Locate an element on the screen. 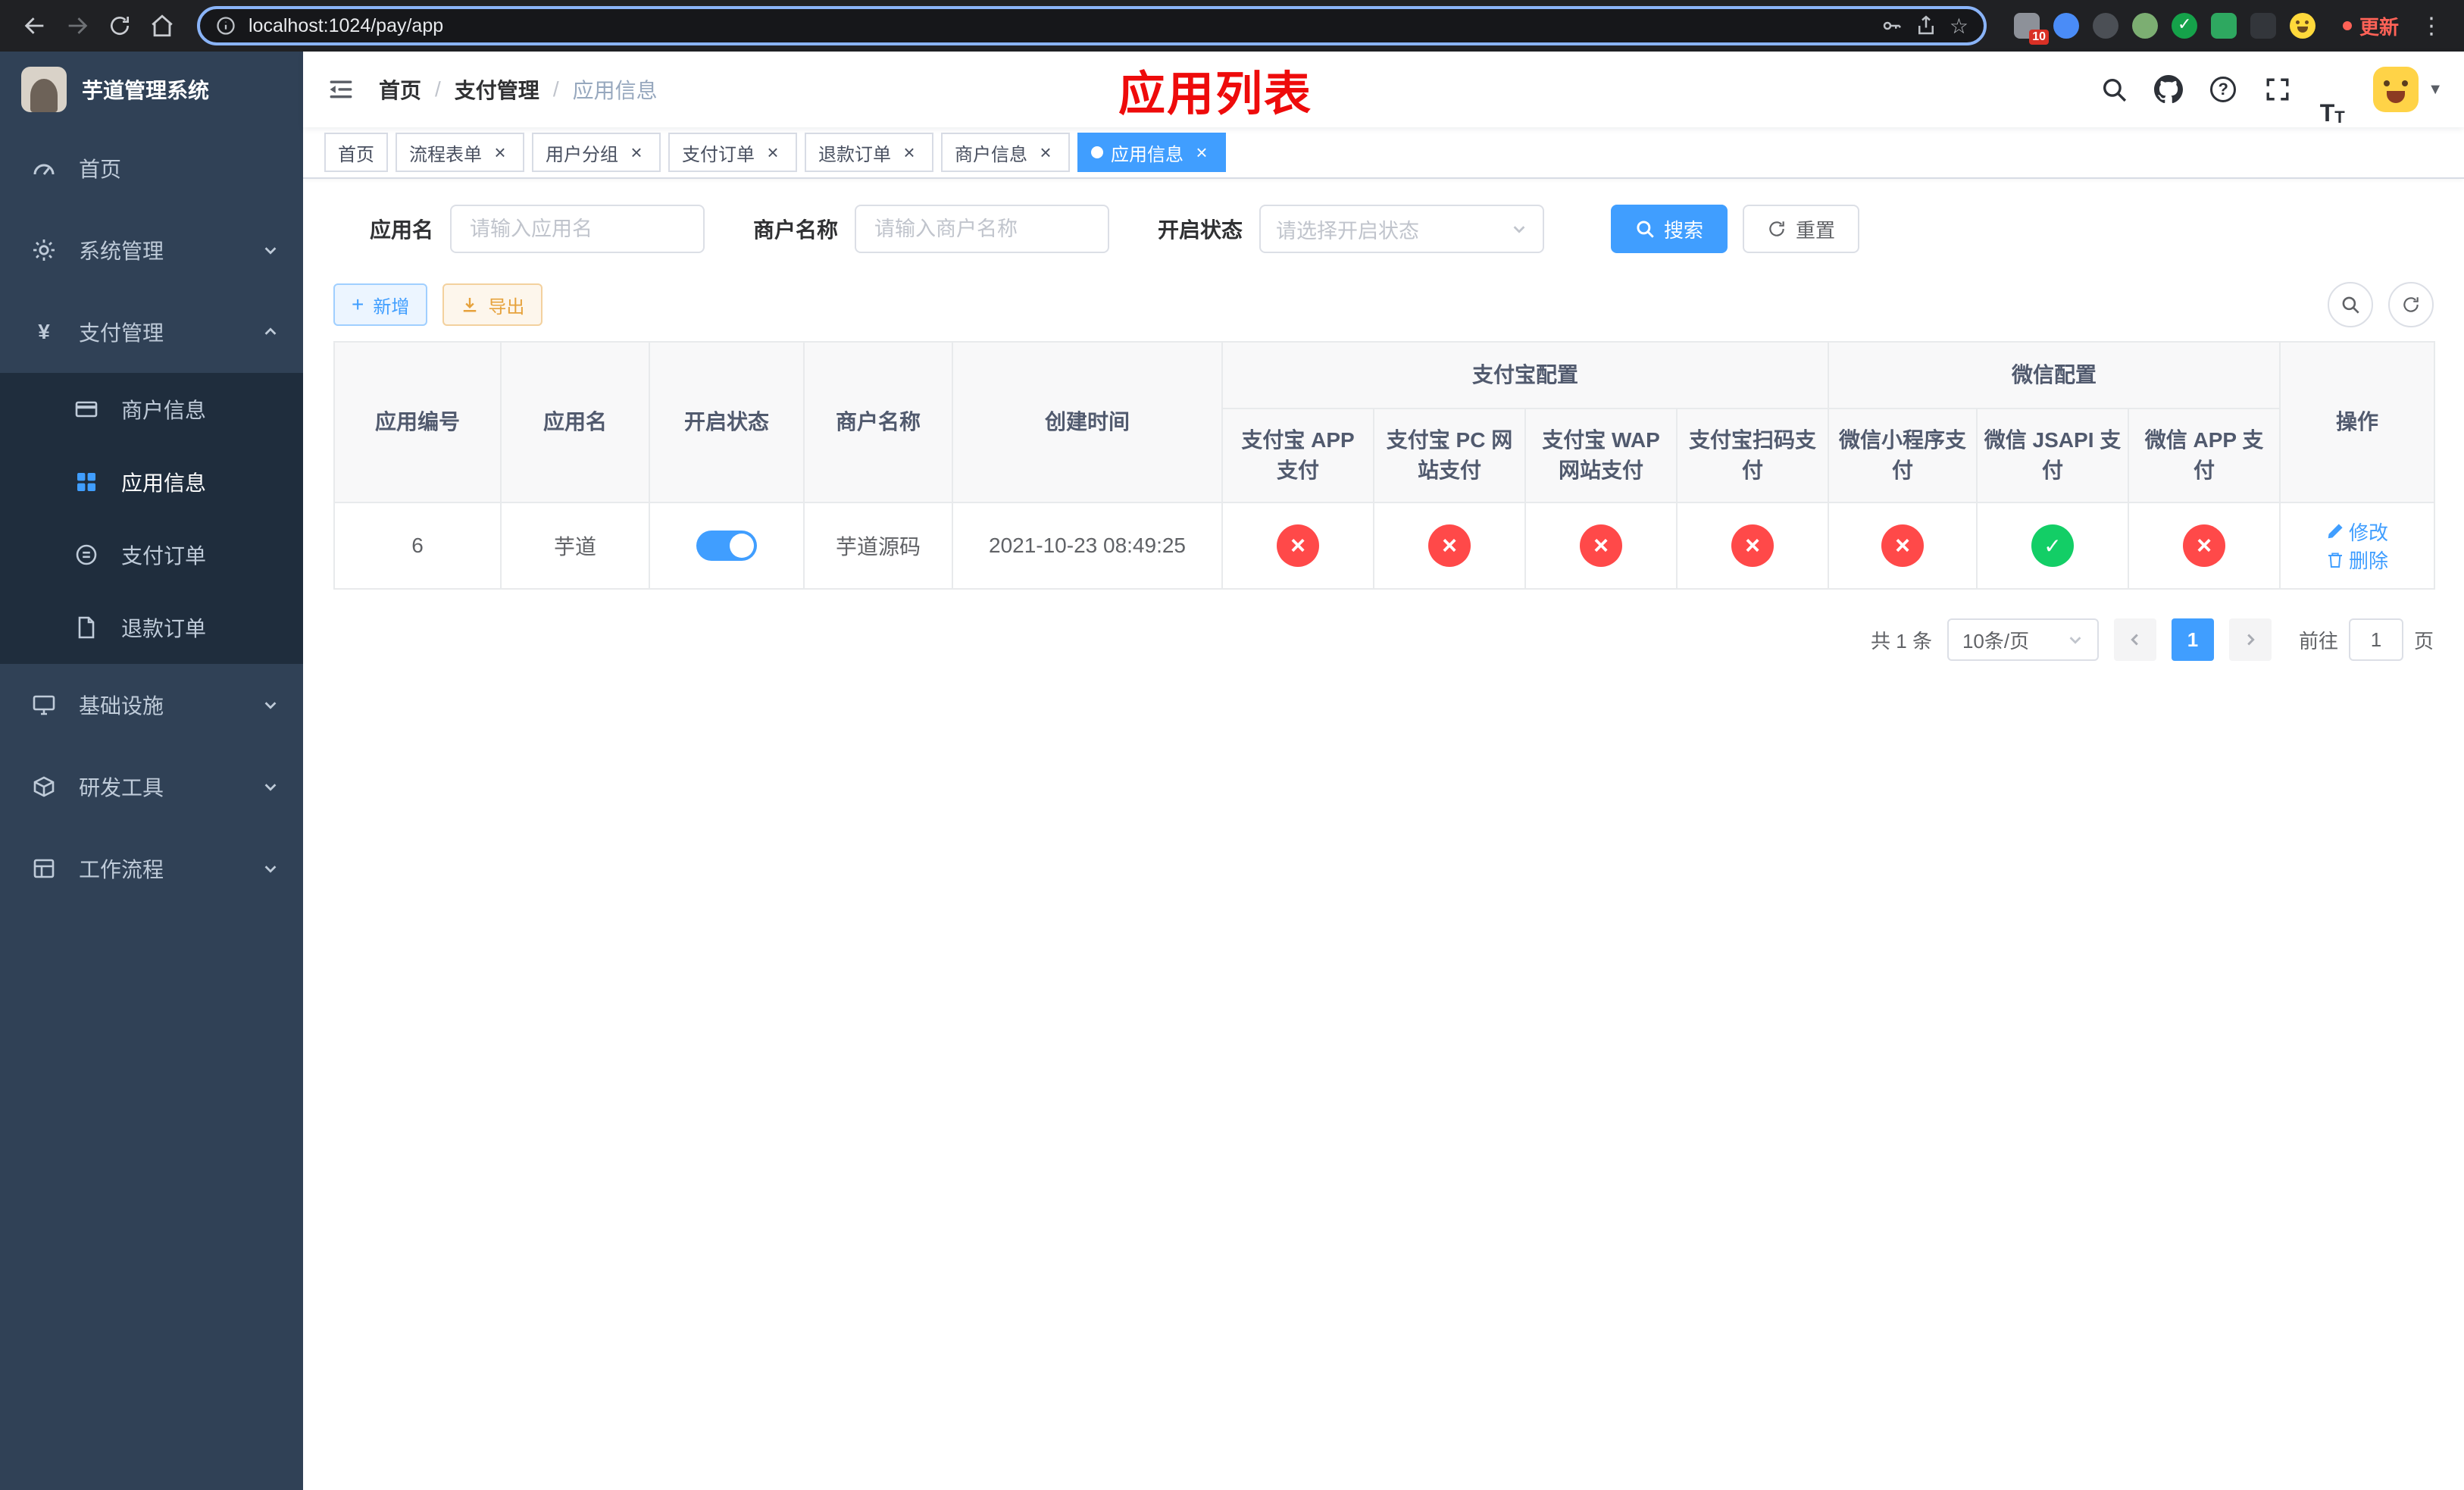  sidebar-toggle is located at coordinates (341, 89).